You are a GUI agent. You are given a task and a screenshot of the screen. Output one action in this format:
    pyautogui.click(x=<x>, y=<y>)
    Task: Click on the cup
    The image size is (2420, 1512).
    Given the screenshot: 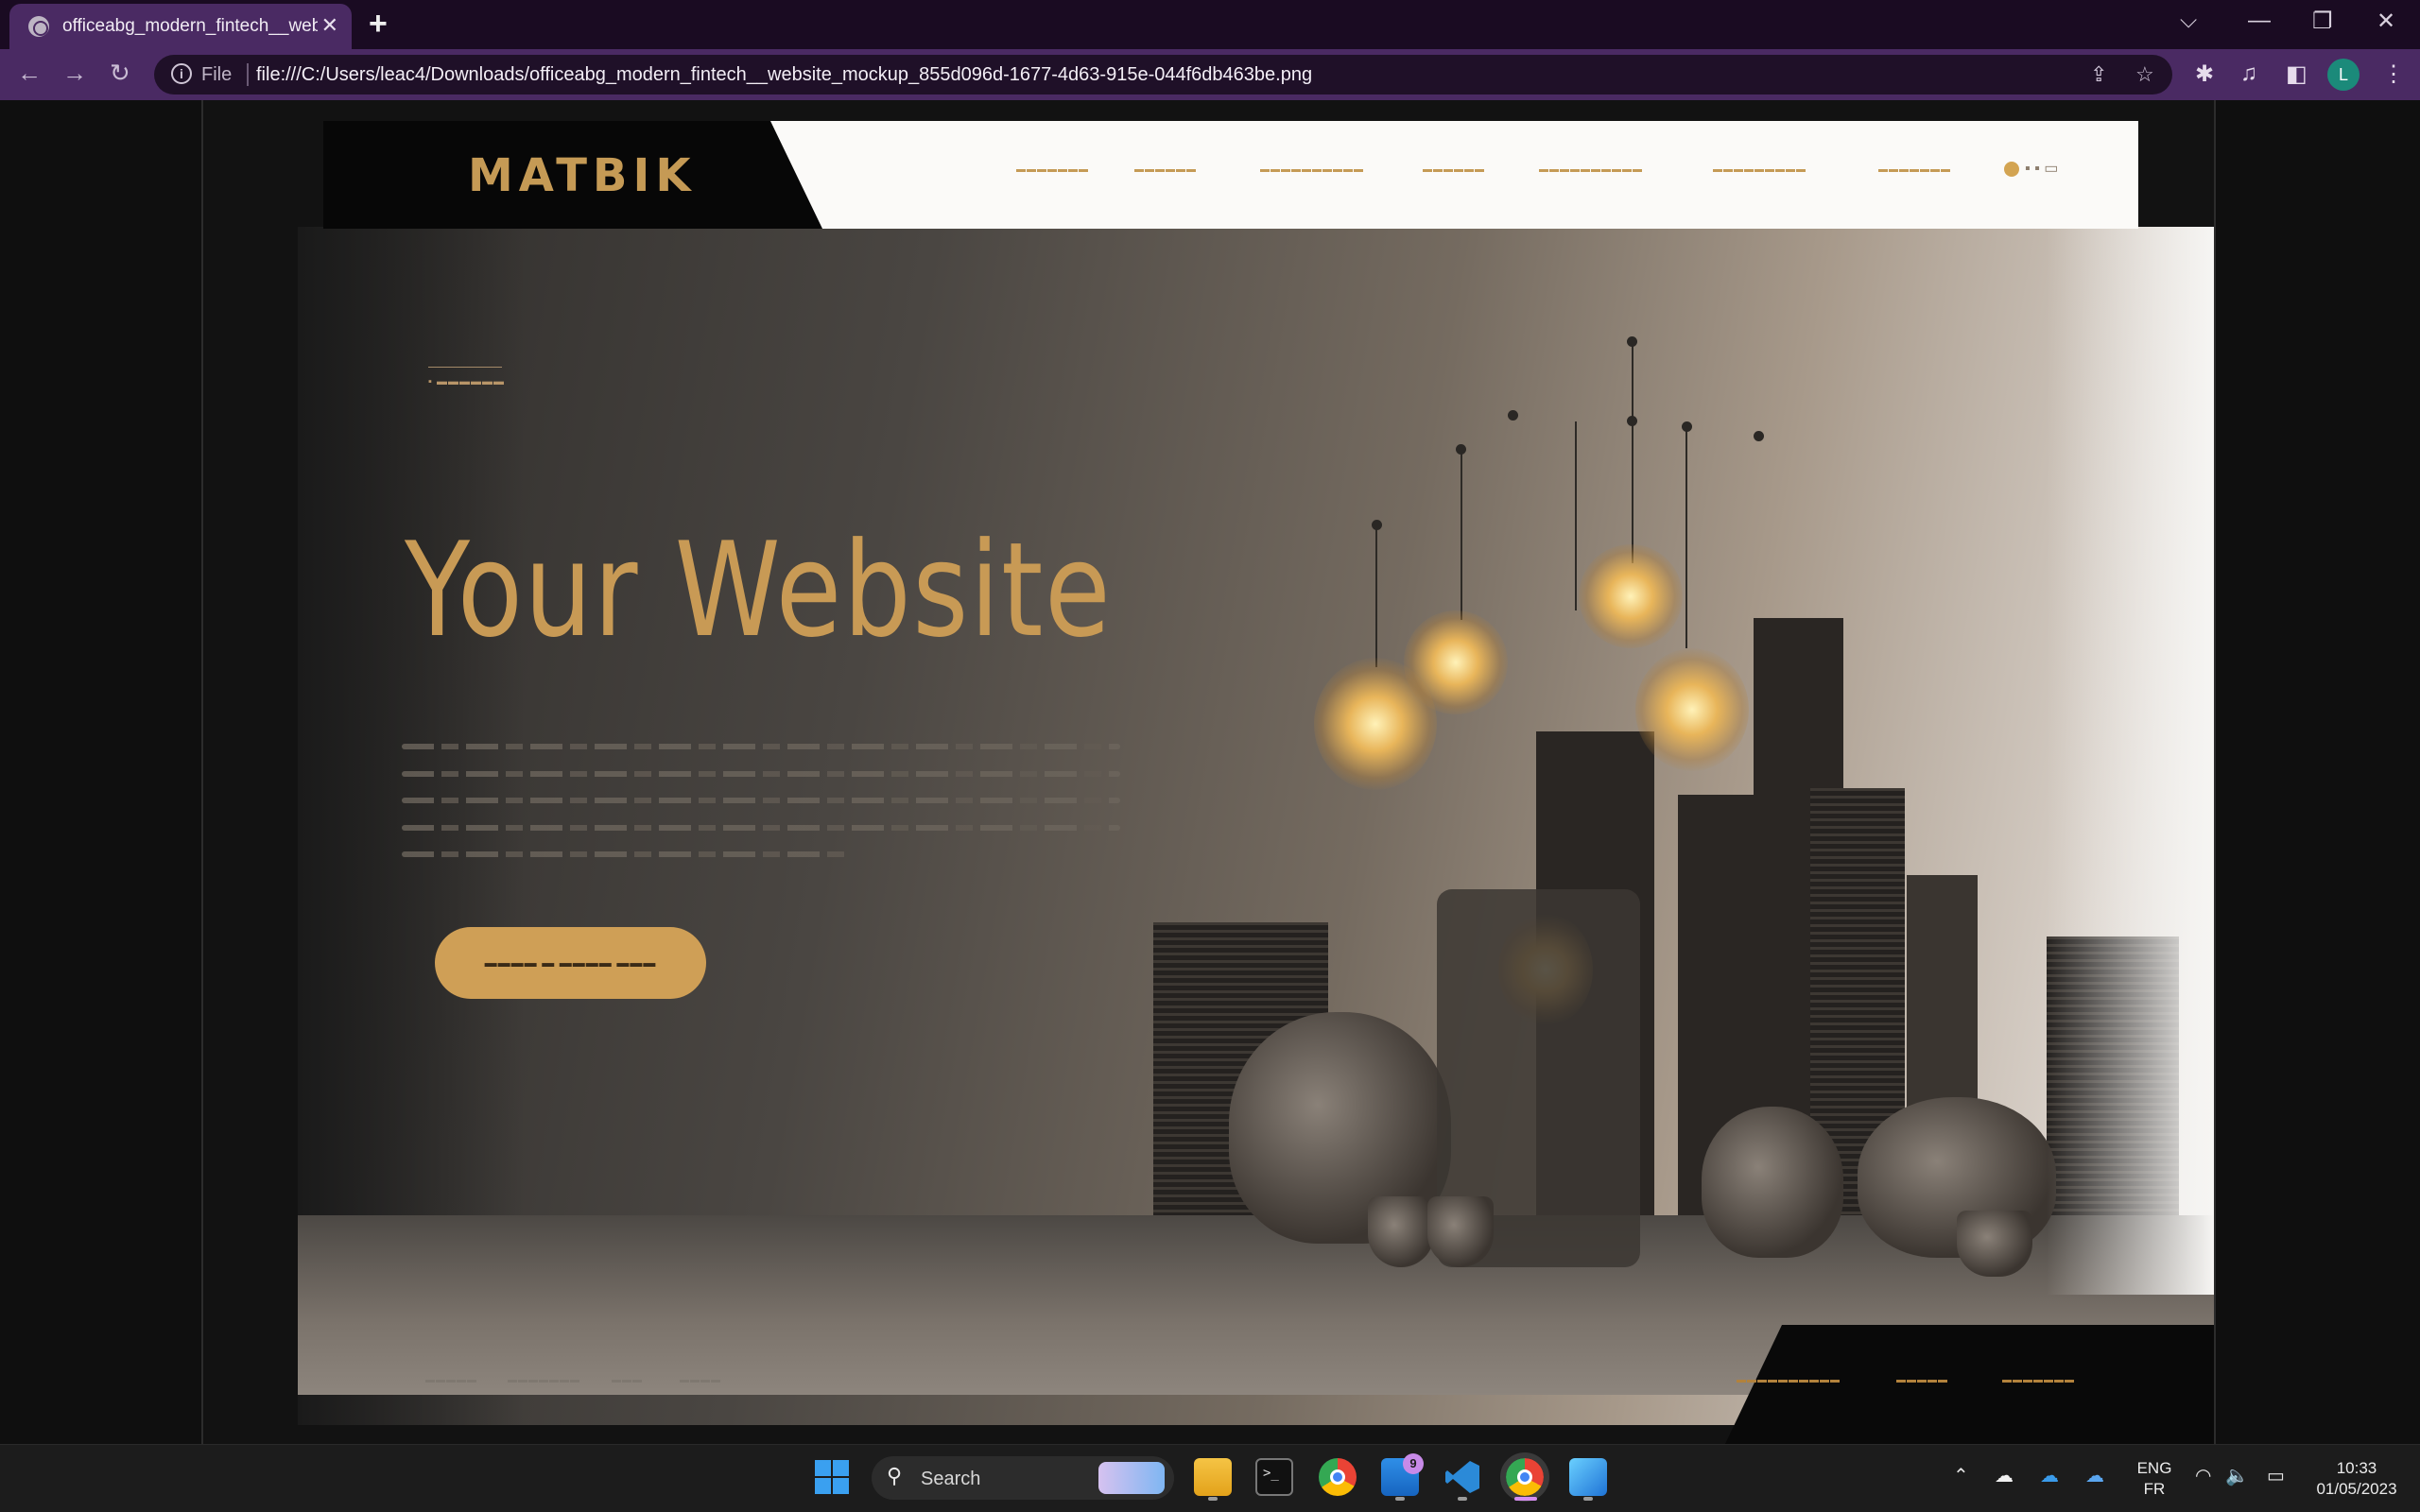 What is the action you would take?
    pyautogui.click(x=1994, y=1244)
    